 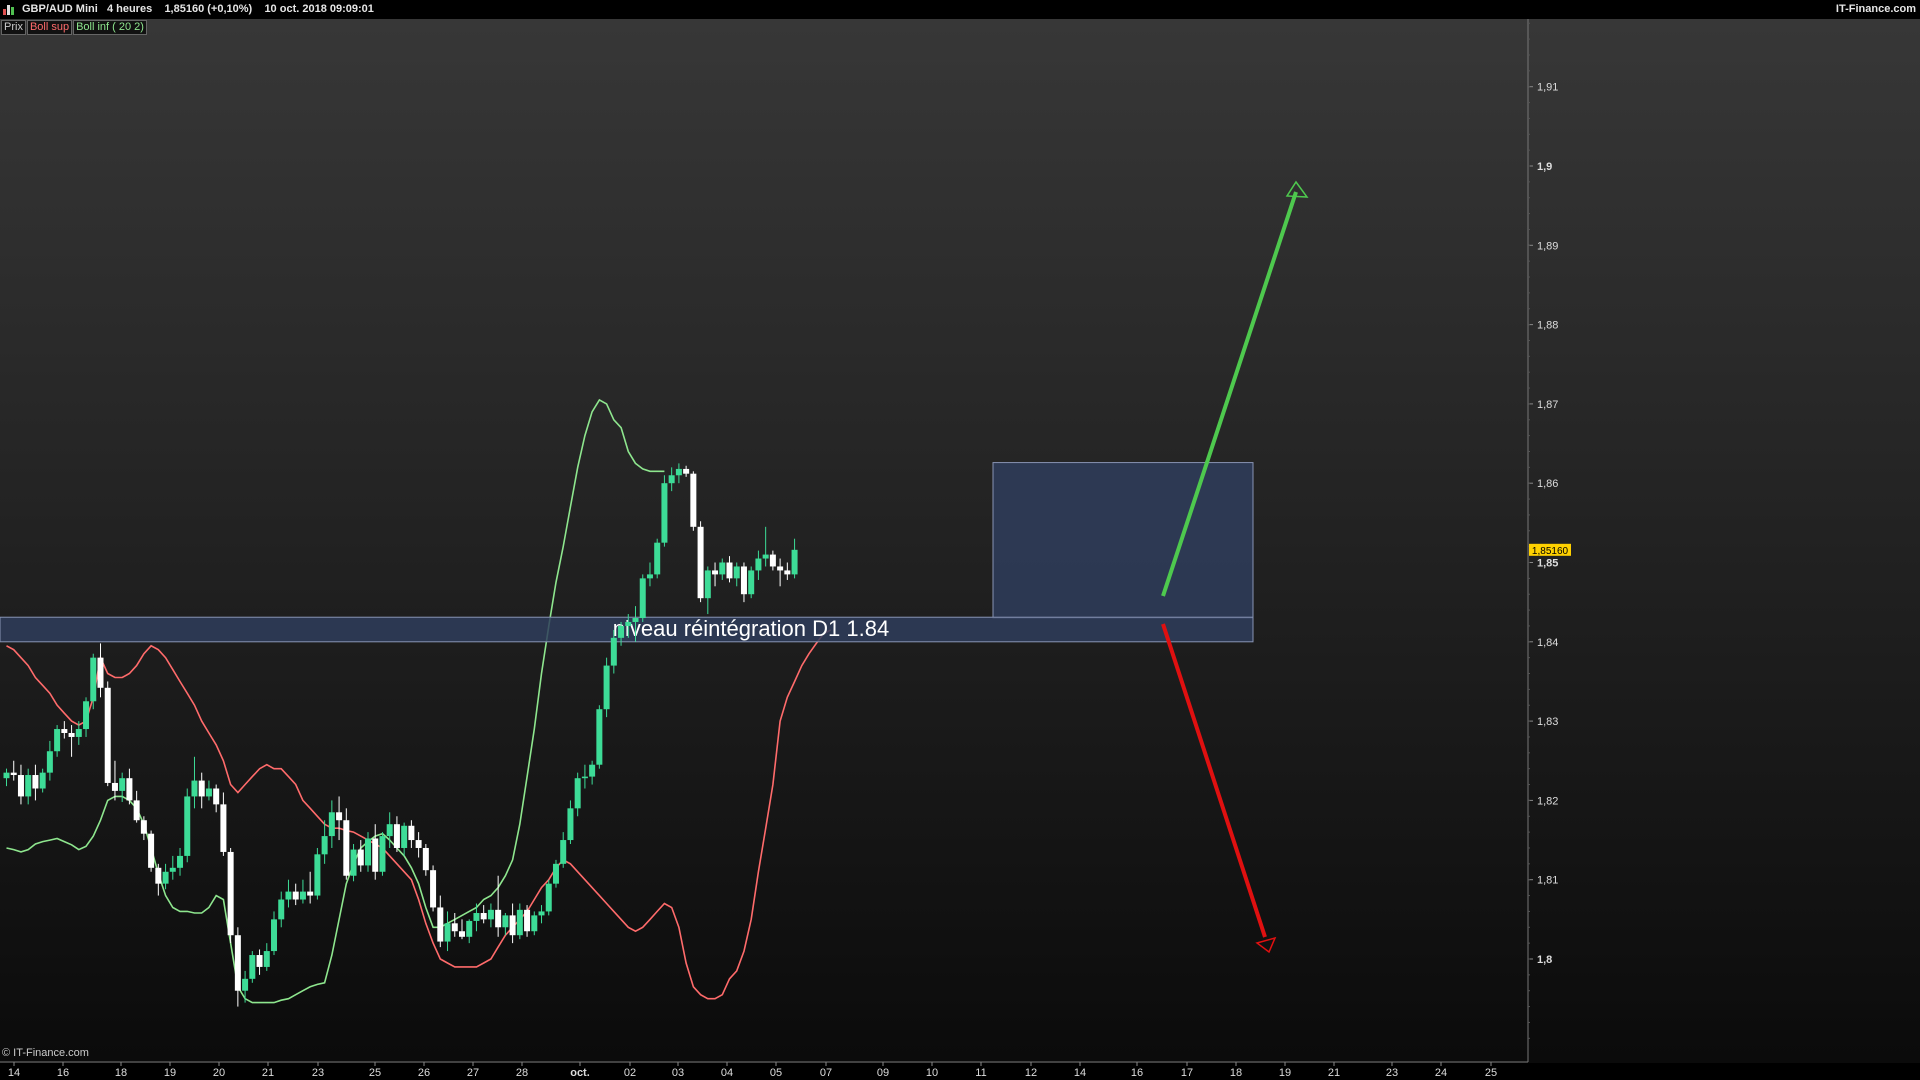 I want to click on zone-label: niveau réintégration D1 1.84, so click(x=751, y=628).